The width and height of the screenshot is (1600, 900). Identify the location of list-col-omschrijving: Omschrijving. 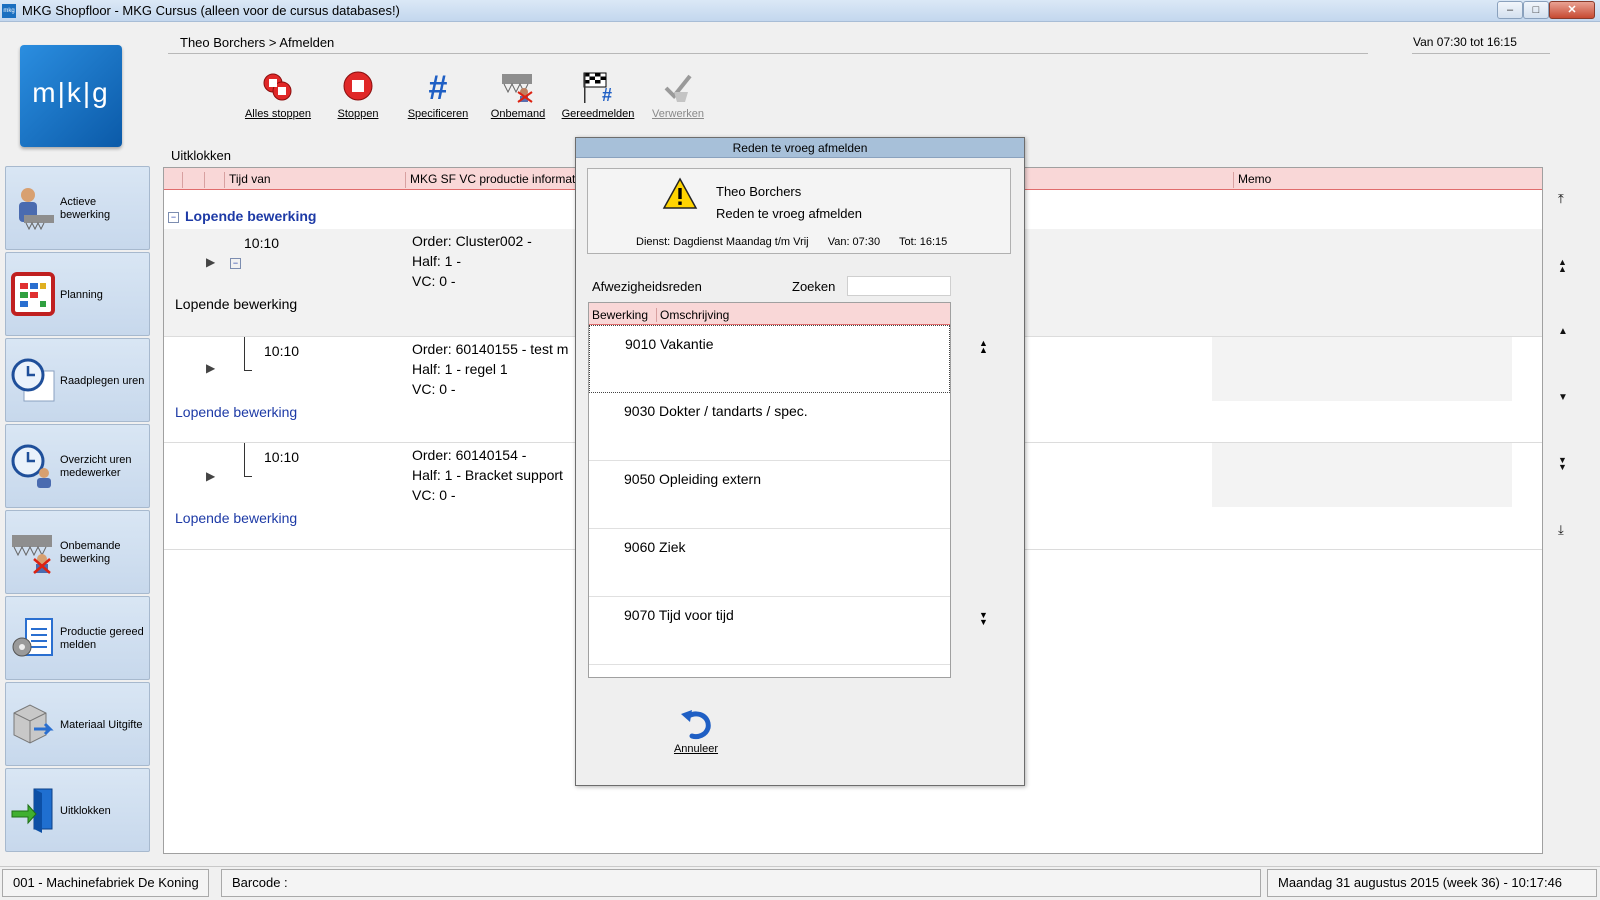
(692, 315).